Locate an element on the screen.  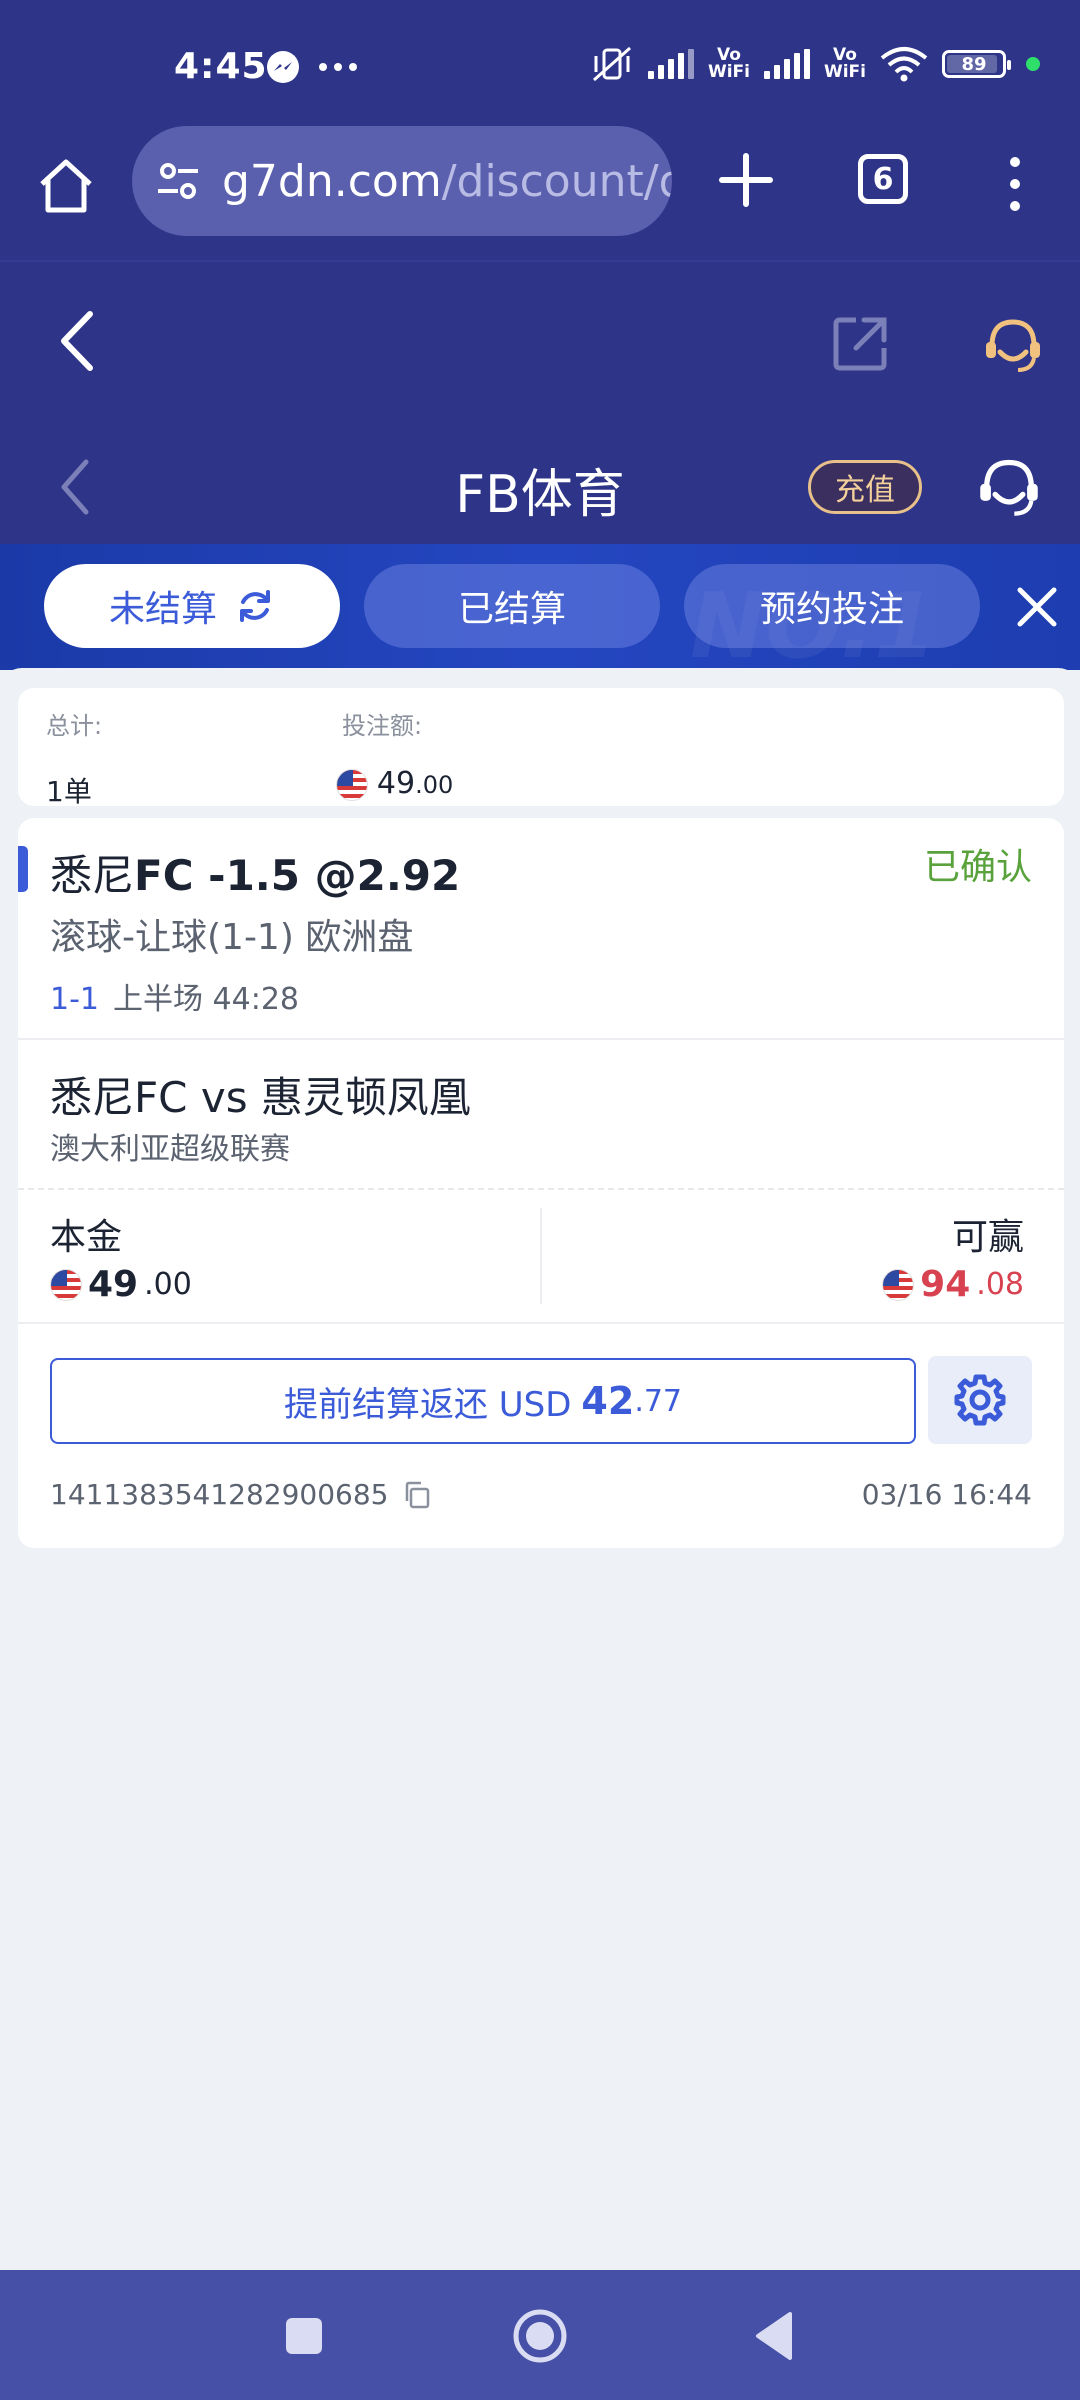
wifi-icon is located at coordinates (904, 64).